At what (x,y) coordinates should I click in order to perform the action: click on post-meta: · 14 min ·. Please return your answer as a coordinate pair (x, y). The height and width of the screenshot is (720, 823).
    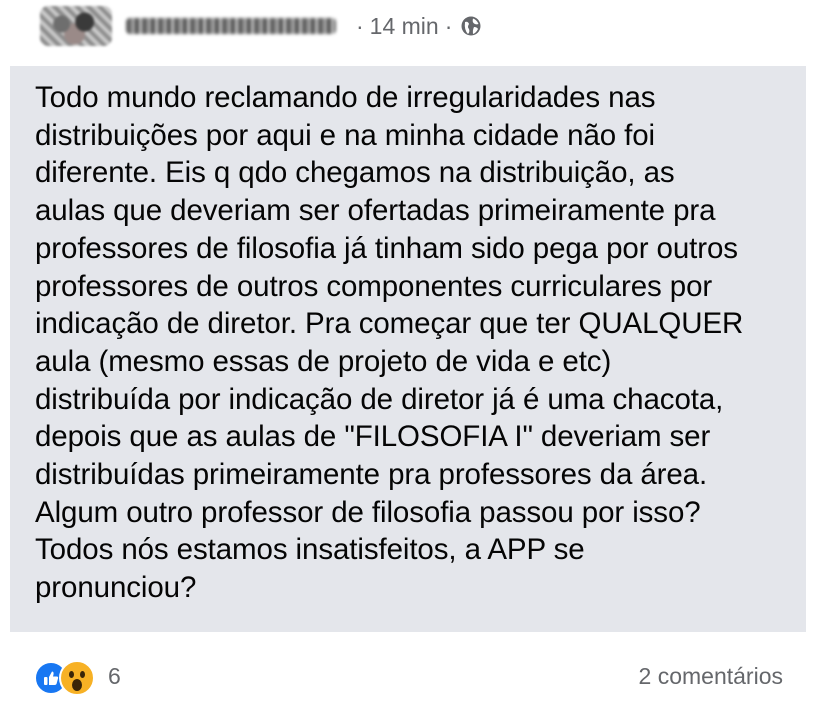
    Looking at the image, I should click on (416, 26).